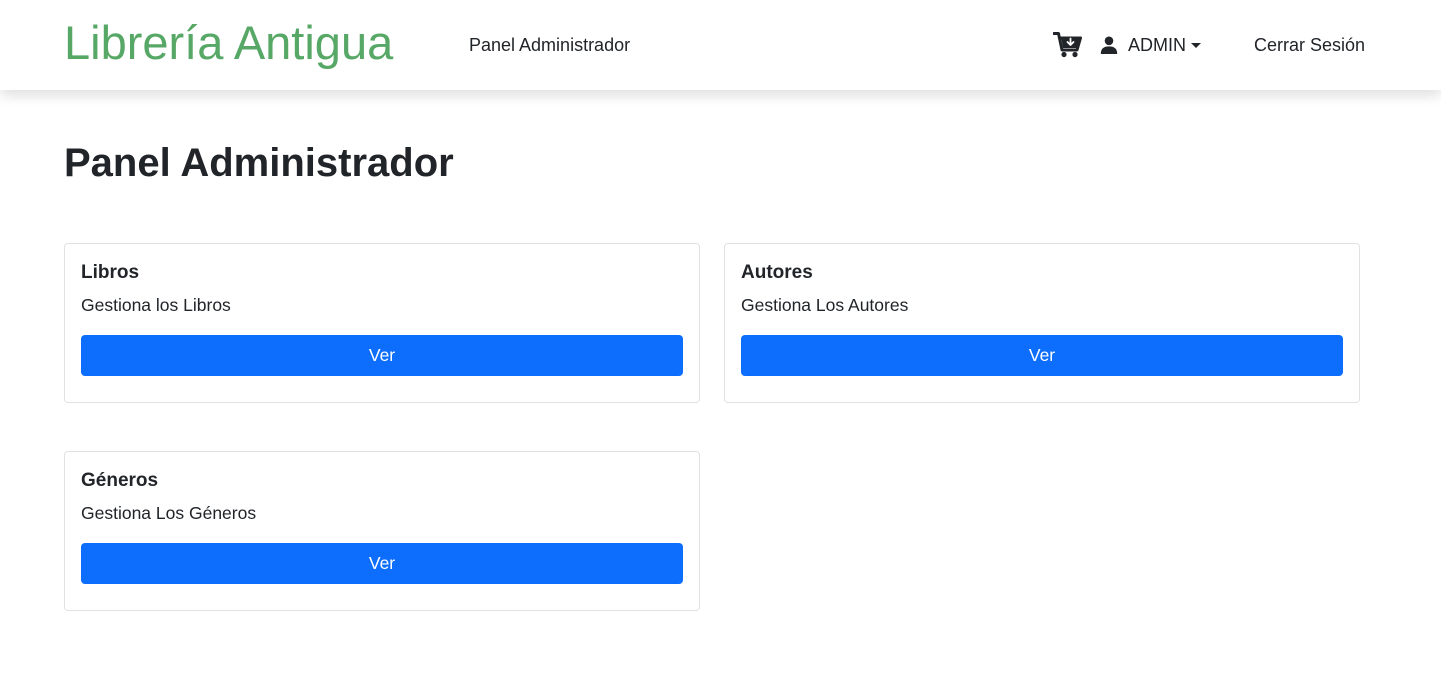 The image size is (1441, 673). Describe the element at coordinates (1042, 323) in the screenshot. I see `card-autores: Autores Gestiona Los Autores Ver` at that location.